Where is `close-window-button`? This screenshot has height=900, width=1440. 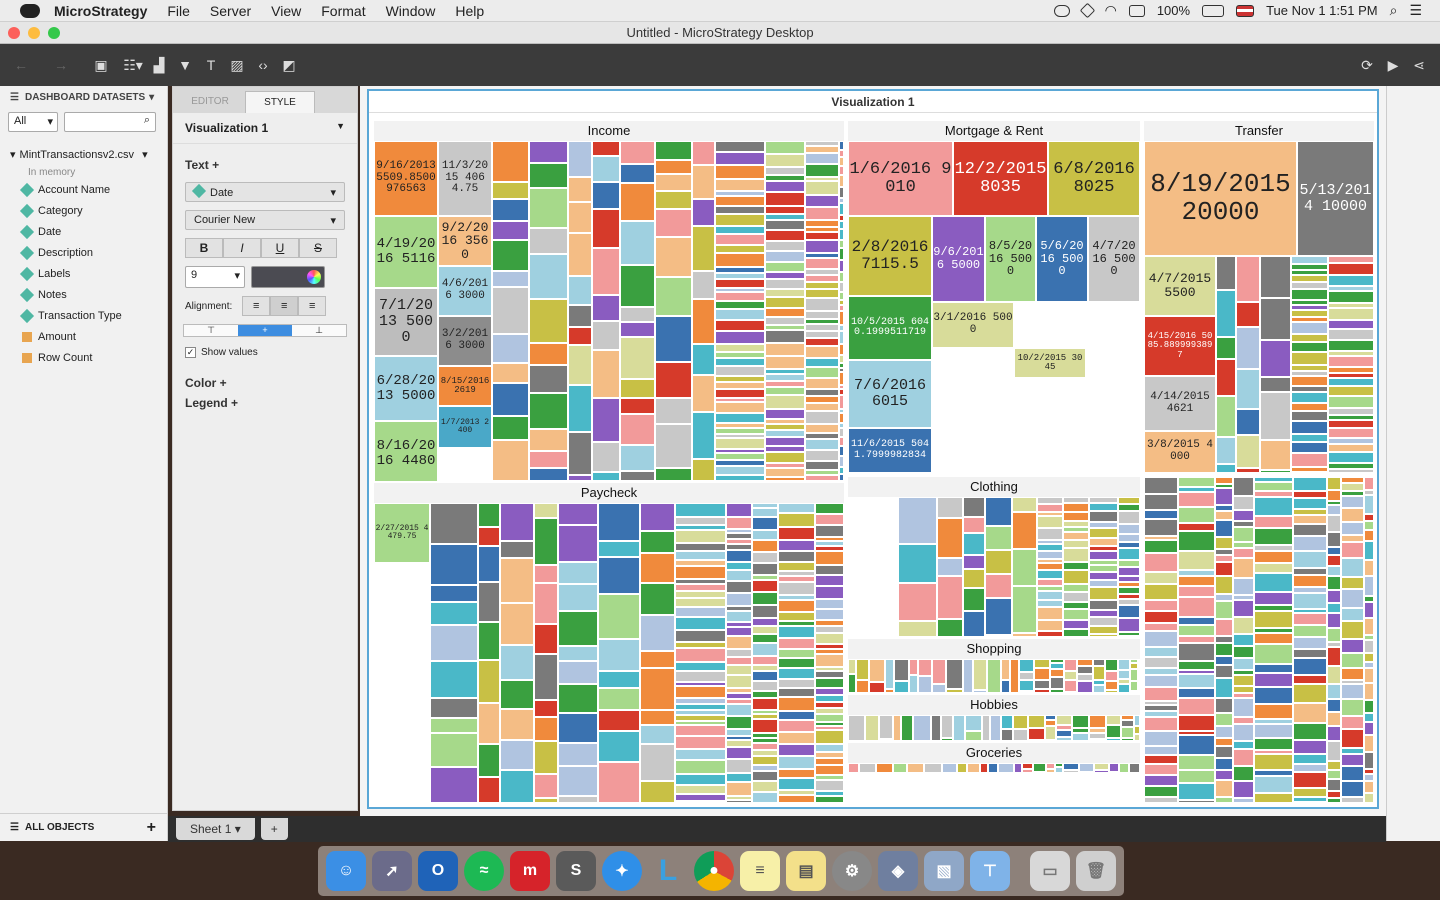 close-window-button is located at coordinates (14, 33).